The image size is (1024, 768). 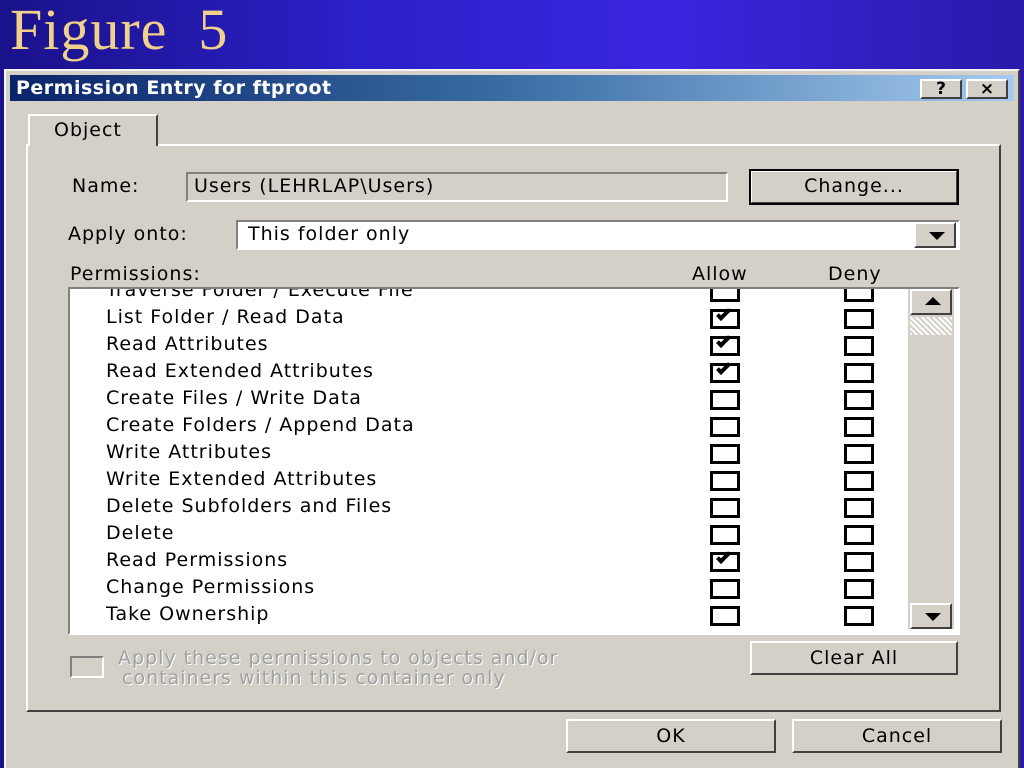 What do you see at coordinates (87, 667) in the screenshot?
I see `apply-container-checkbox` at bounding box center [87, 667].